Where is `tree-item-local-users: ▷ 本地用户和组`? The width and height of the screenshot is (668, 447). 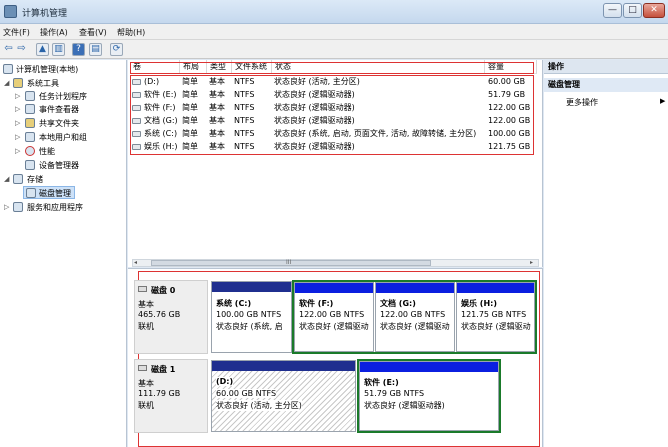 tree-item-local-users: ▷ 本地用户和组 is located at coordinates (63, 137).